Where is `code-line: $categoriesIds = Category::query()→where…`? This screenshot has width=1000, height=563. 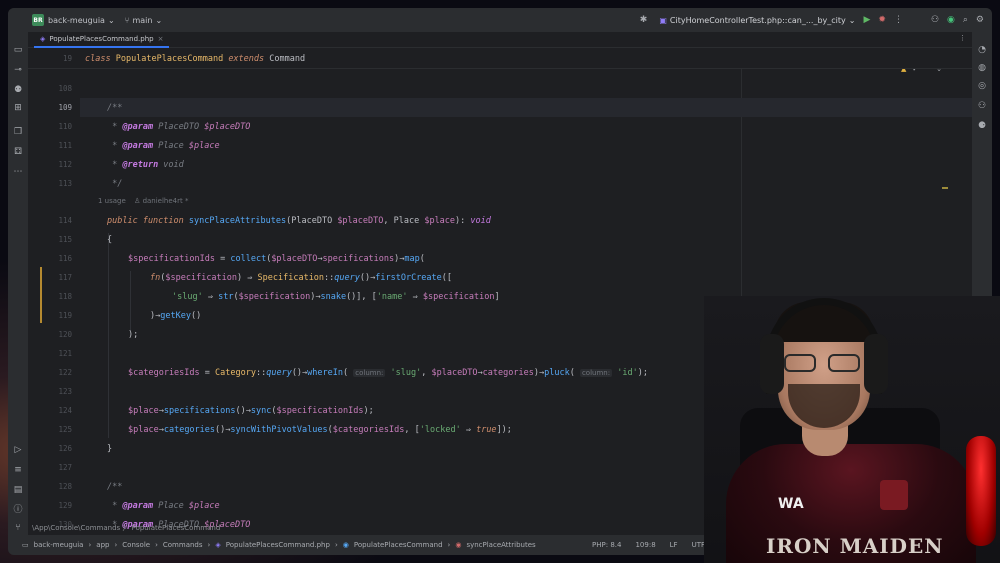
code-line: $categoriesIds = Category::query()→where… is located at coordinates (388, 373).